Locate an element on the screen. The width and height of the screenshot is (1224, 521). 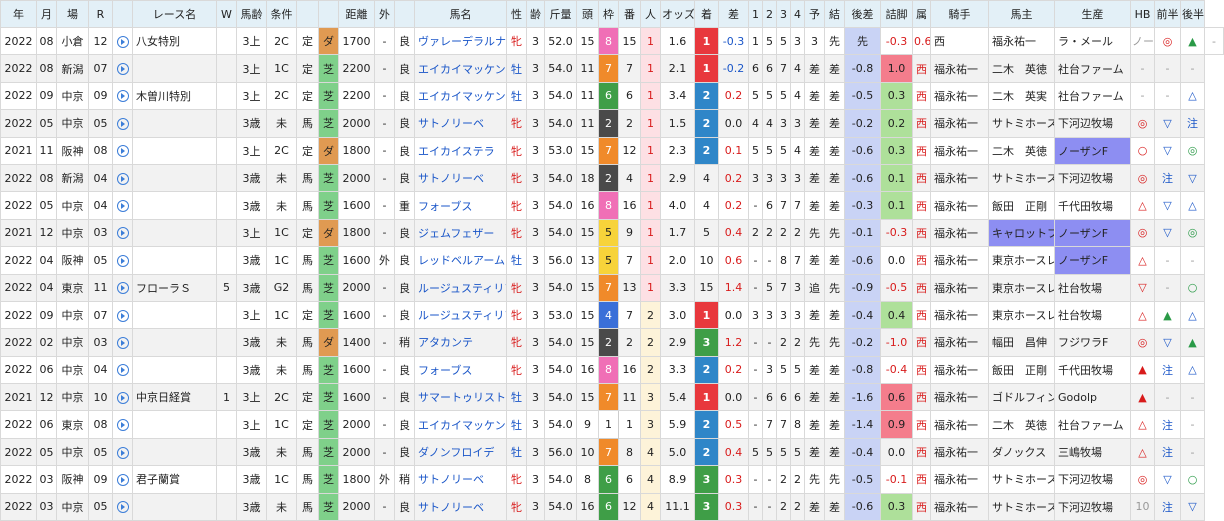
table-cell: 中京日経賞 is located at coordinates (174, 397).